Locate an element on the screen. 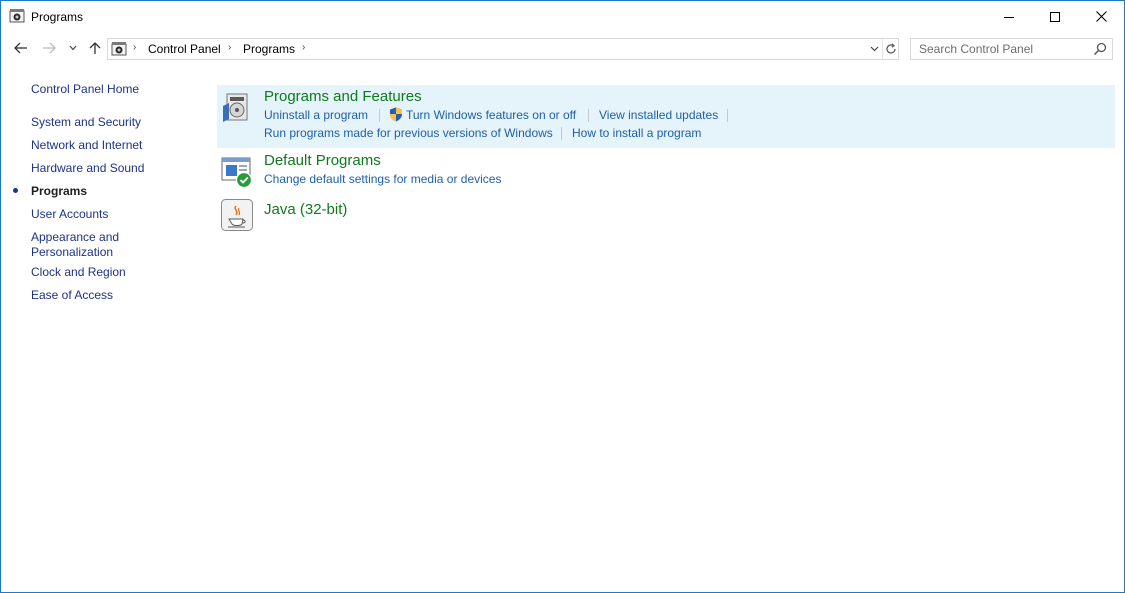 This screenshot has width=1125, height=593. search-icon is located at coordinates (1100, 49).